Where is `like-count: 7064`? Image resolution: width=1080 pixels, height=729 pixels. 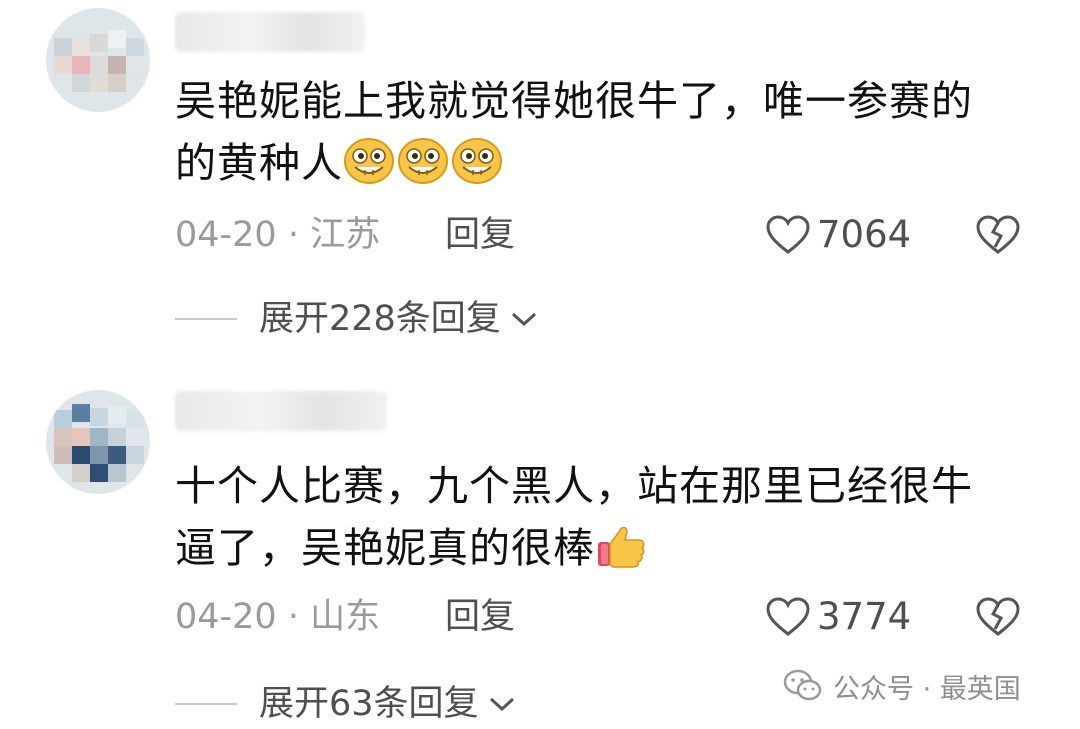
like-count: 7064 is located at coordinates (864, 234).